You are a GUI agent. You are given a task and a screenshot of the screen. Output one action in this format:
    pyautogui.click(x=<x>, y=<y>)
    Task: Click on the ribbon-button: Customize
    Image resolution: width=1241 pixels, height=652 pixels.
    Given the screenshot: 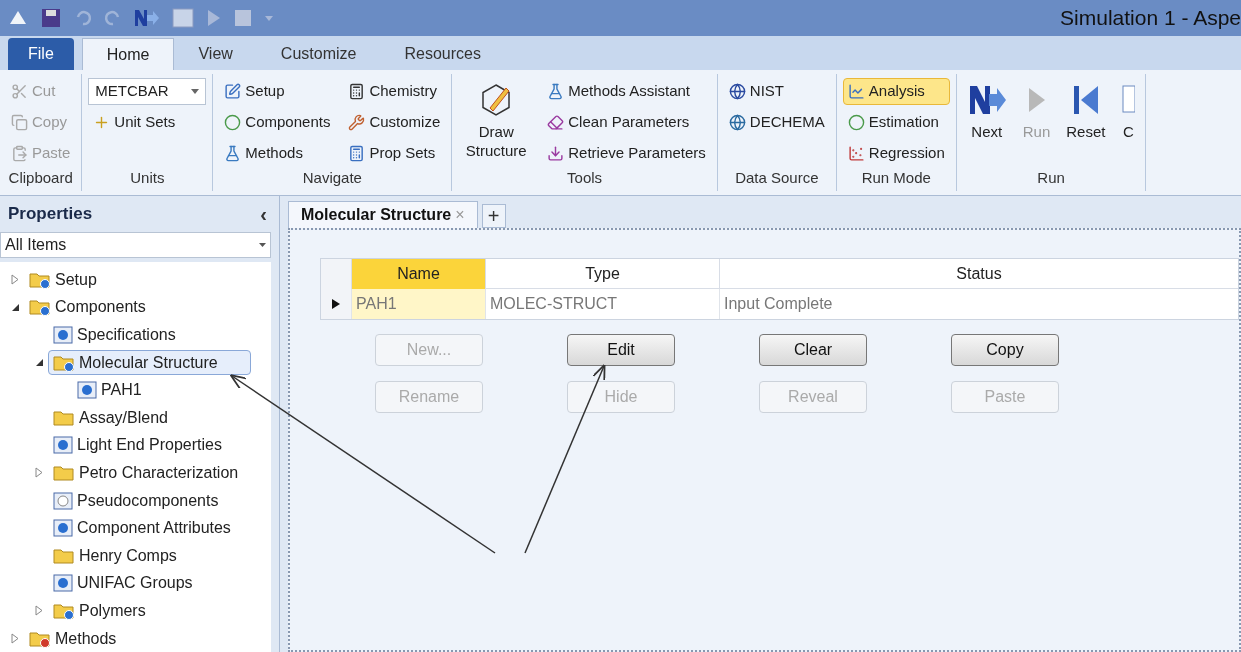 What is the action you would take?
    pyautogui.click(x=394, y=122)
    